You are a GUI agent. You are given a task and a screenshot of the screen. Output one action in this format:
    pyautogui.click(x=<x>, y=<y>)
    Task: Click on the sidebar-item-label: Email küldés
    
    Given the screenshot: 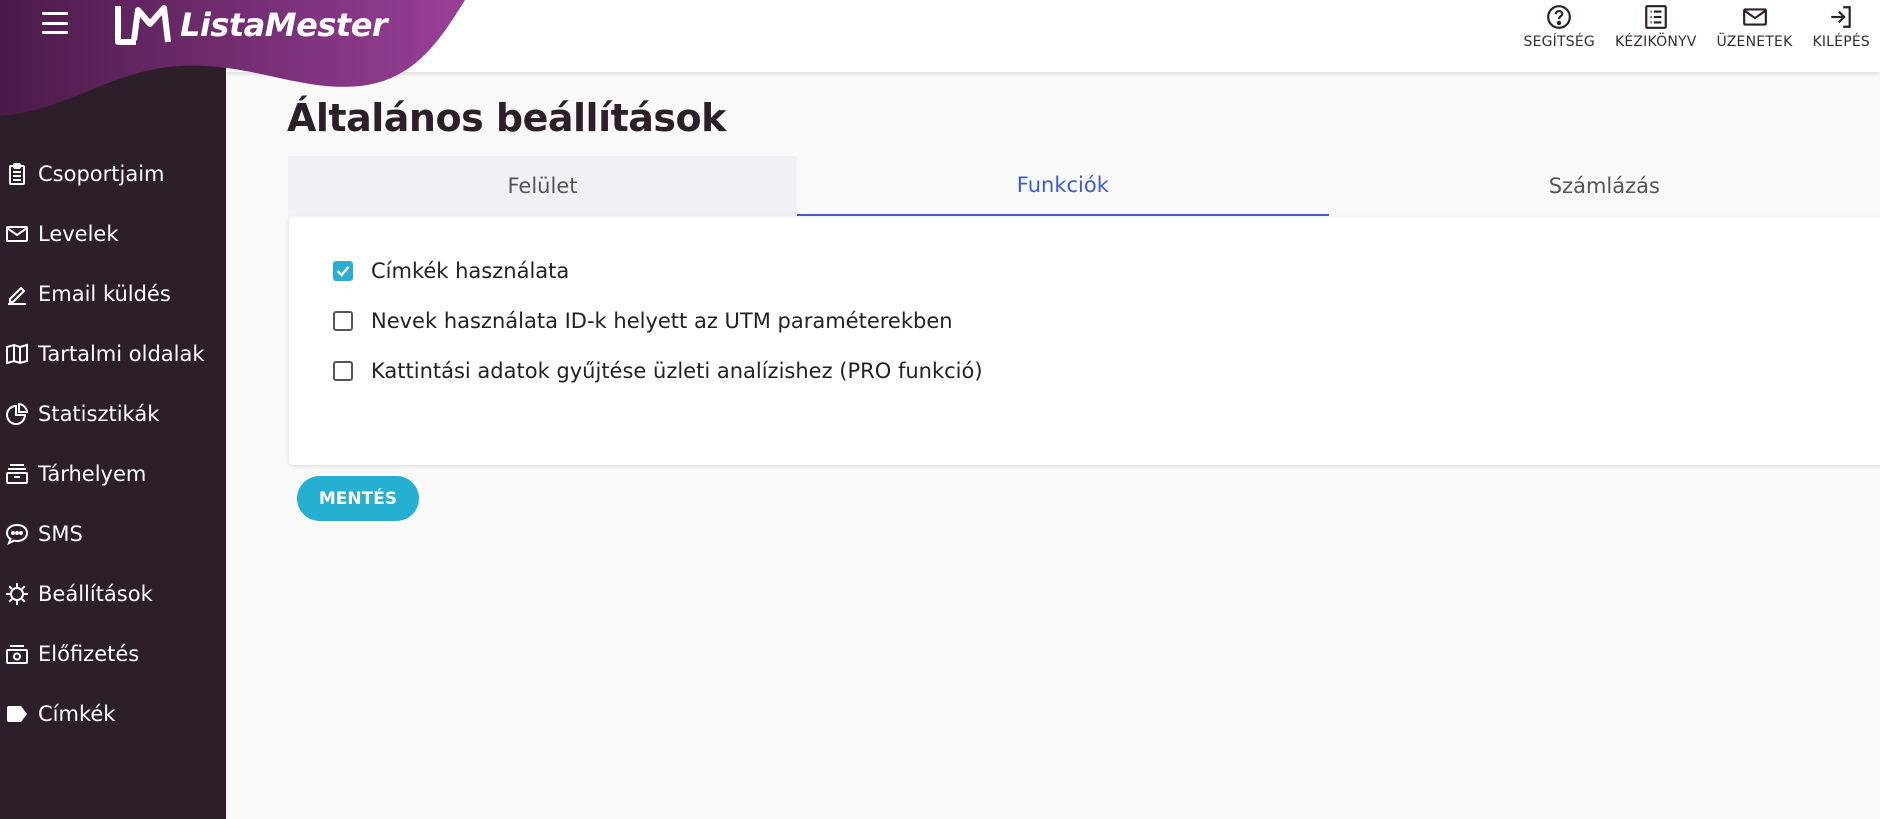 What is the action you would take?
    pyautogui.click(x=104, y=294)
    